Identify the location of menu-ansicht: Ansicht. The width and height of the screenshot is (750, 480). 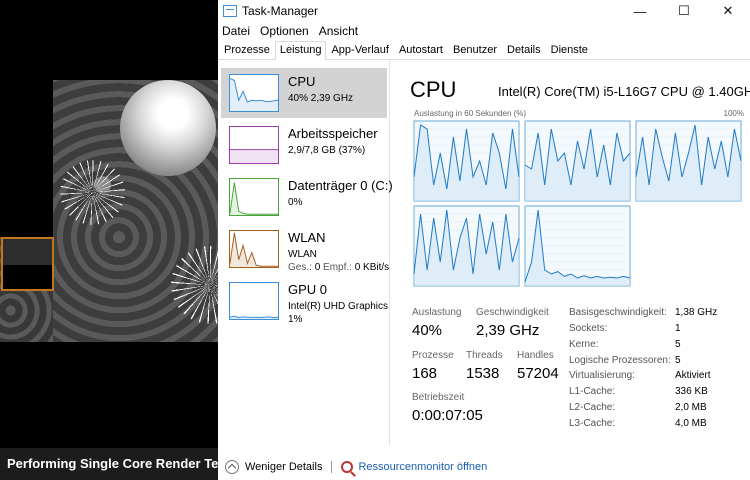
(338, 31).